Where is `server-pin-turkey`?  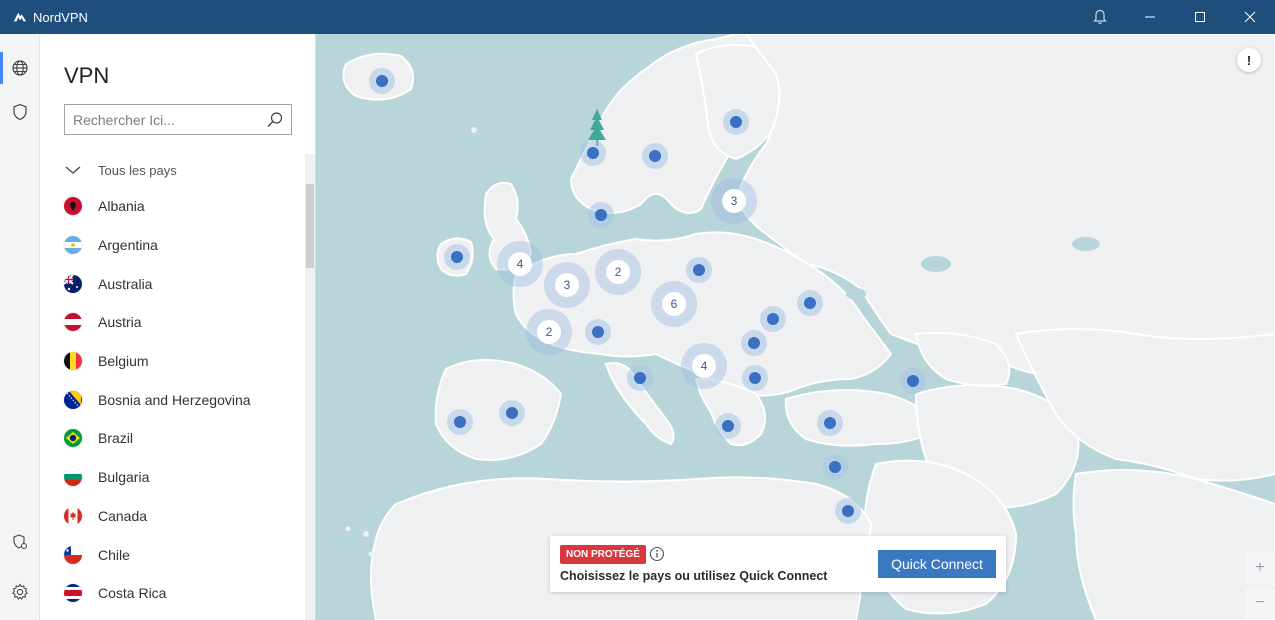 server-pin-turkey is located at coordinates (830, 423).